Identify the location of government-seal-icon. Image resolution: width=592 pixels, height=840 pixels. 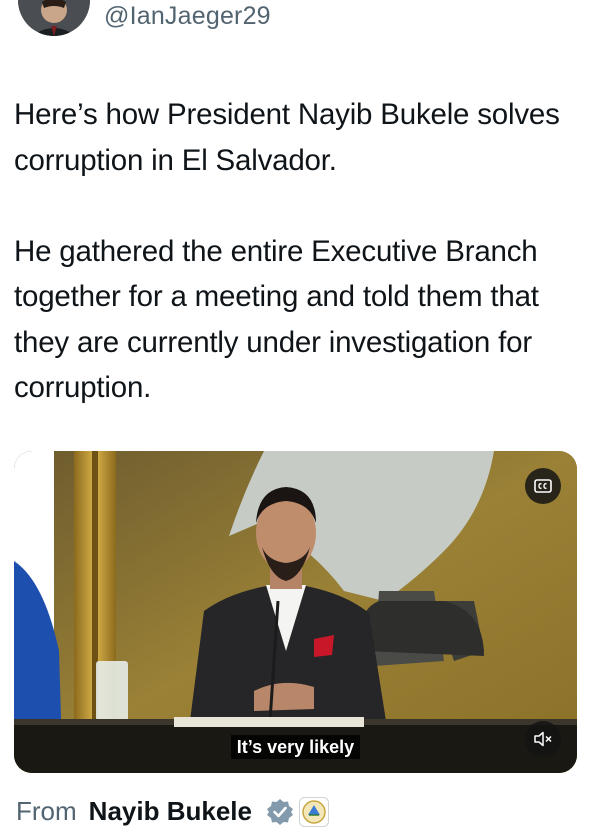
(313, 811).